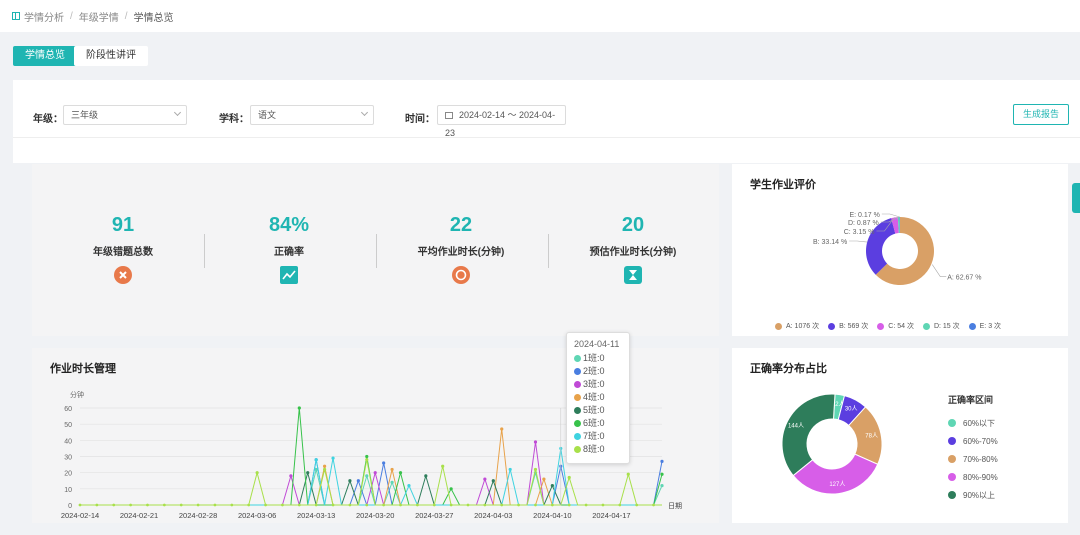 This screenshot has height=535, width=1080. I want to click on breadcrumb-item-grade: 年级学情, so click(99, 16).